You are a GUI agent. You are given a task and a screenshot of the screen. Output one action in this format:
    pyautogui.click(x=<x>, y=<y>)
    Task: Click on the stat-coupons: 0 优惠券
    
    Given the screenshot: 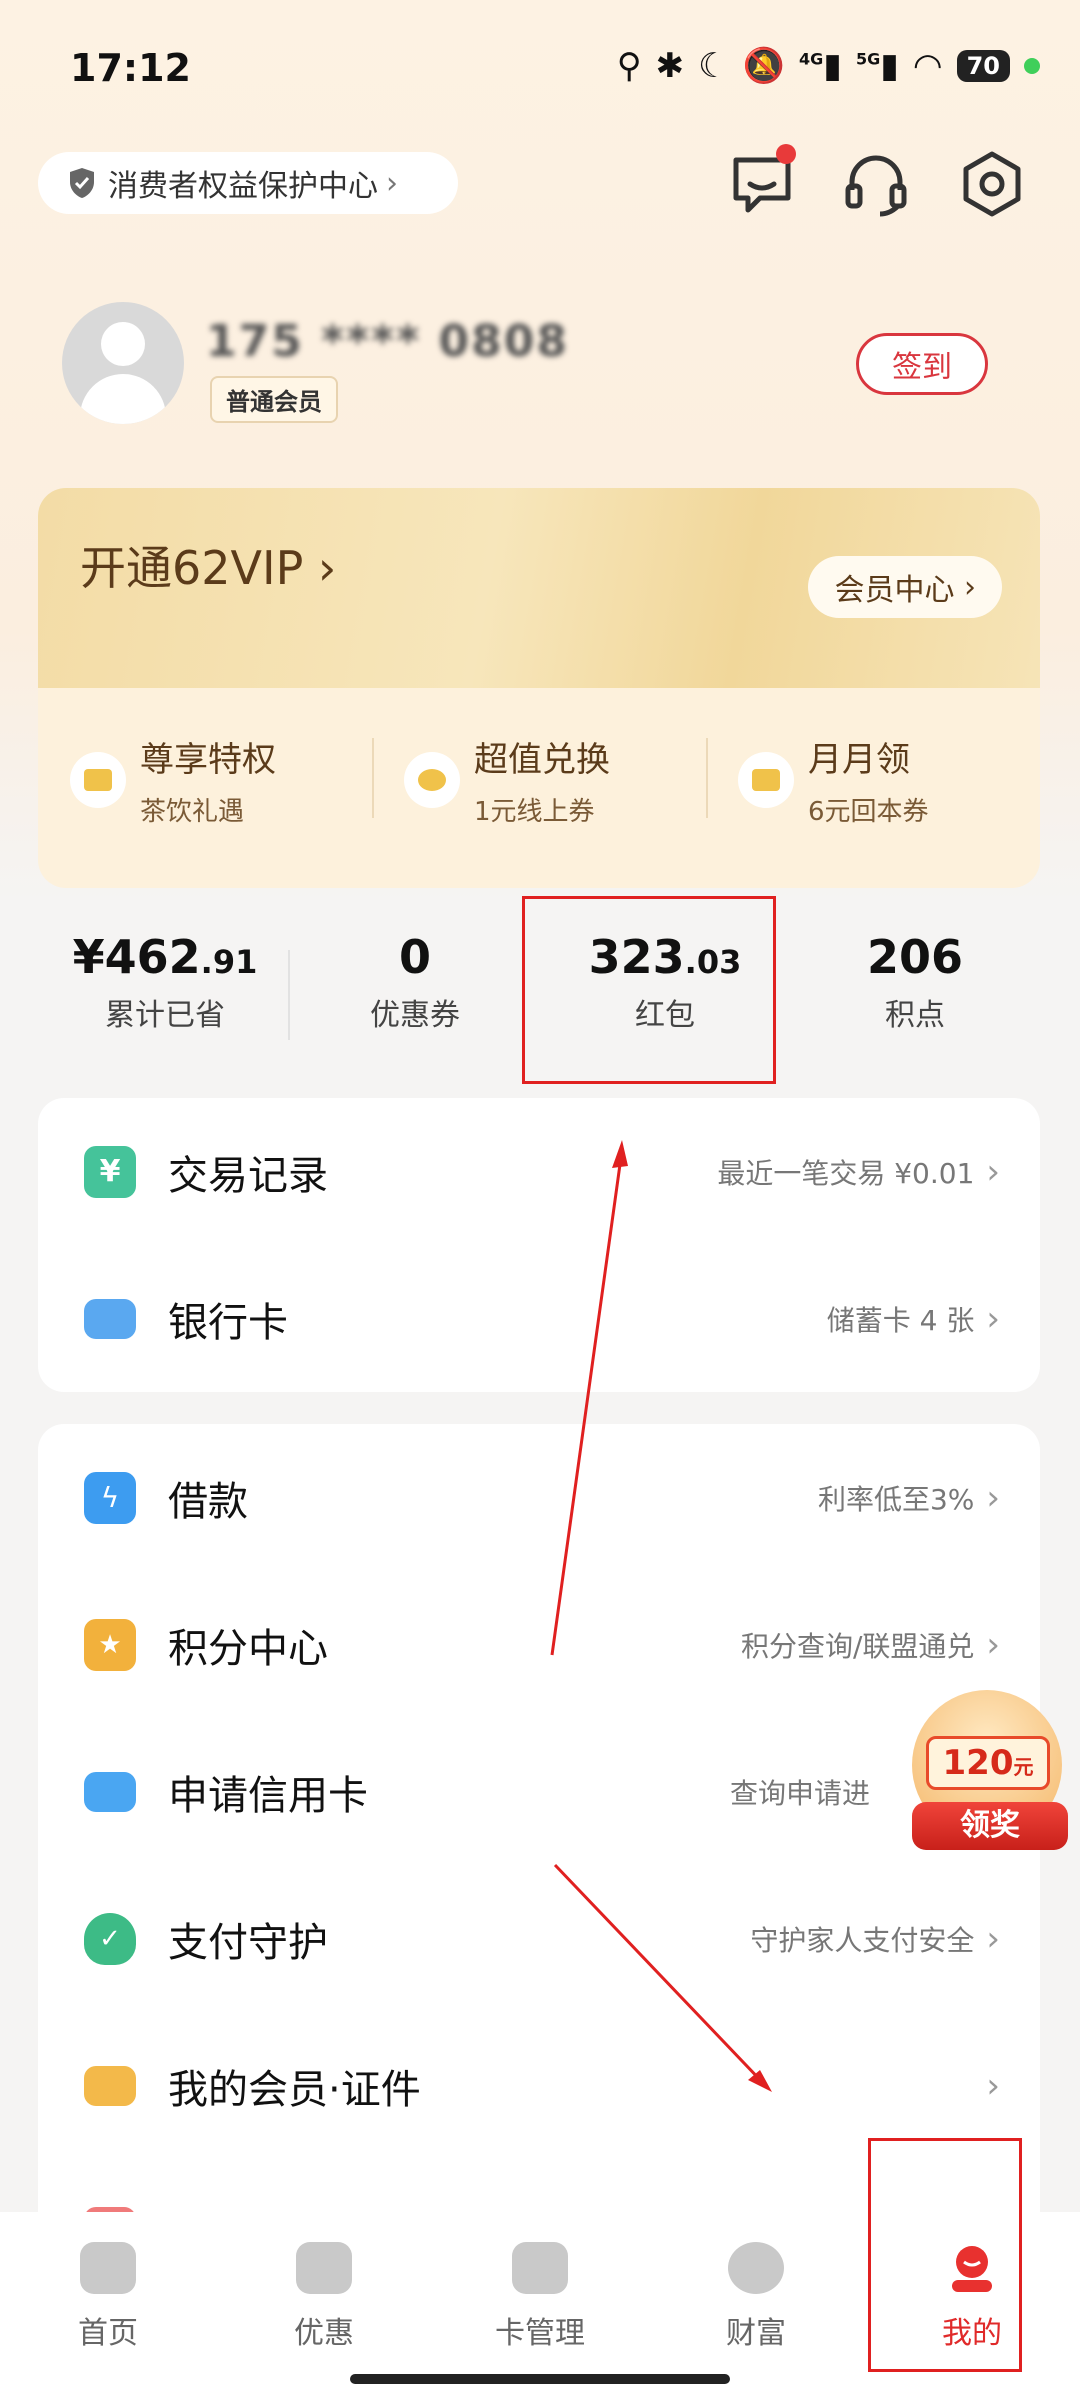 What is the action you would take?
    pyautogui.click(x=415, y=995)
    